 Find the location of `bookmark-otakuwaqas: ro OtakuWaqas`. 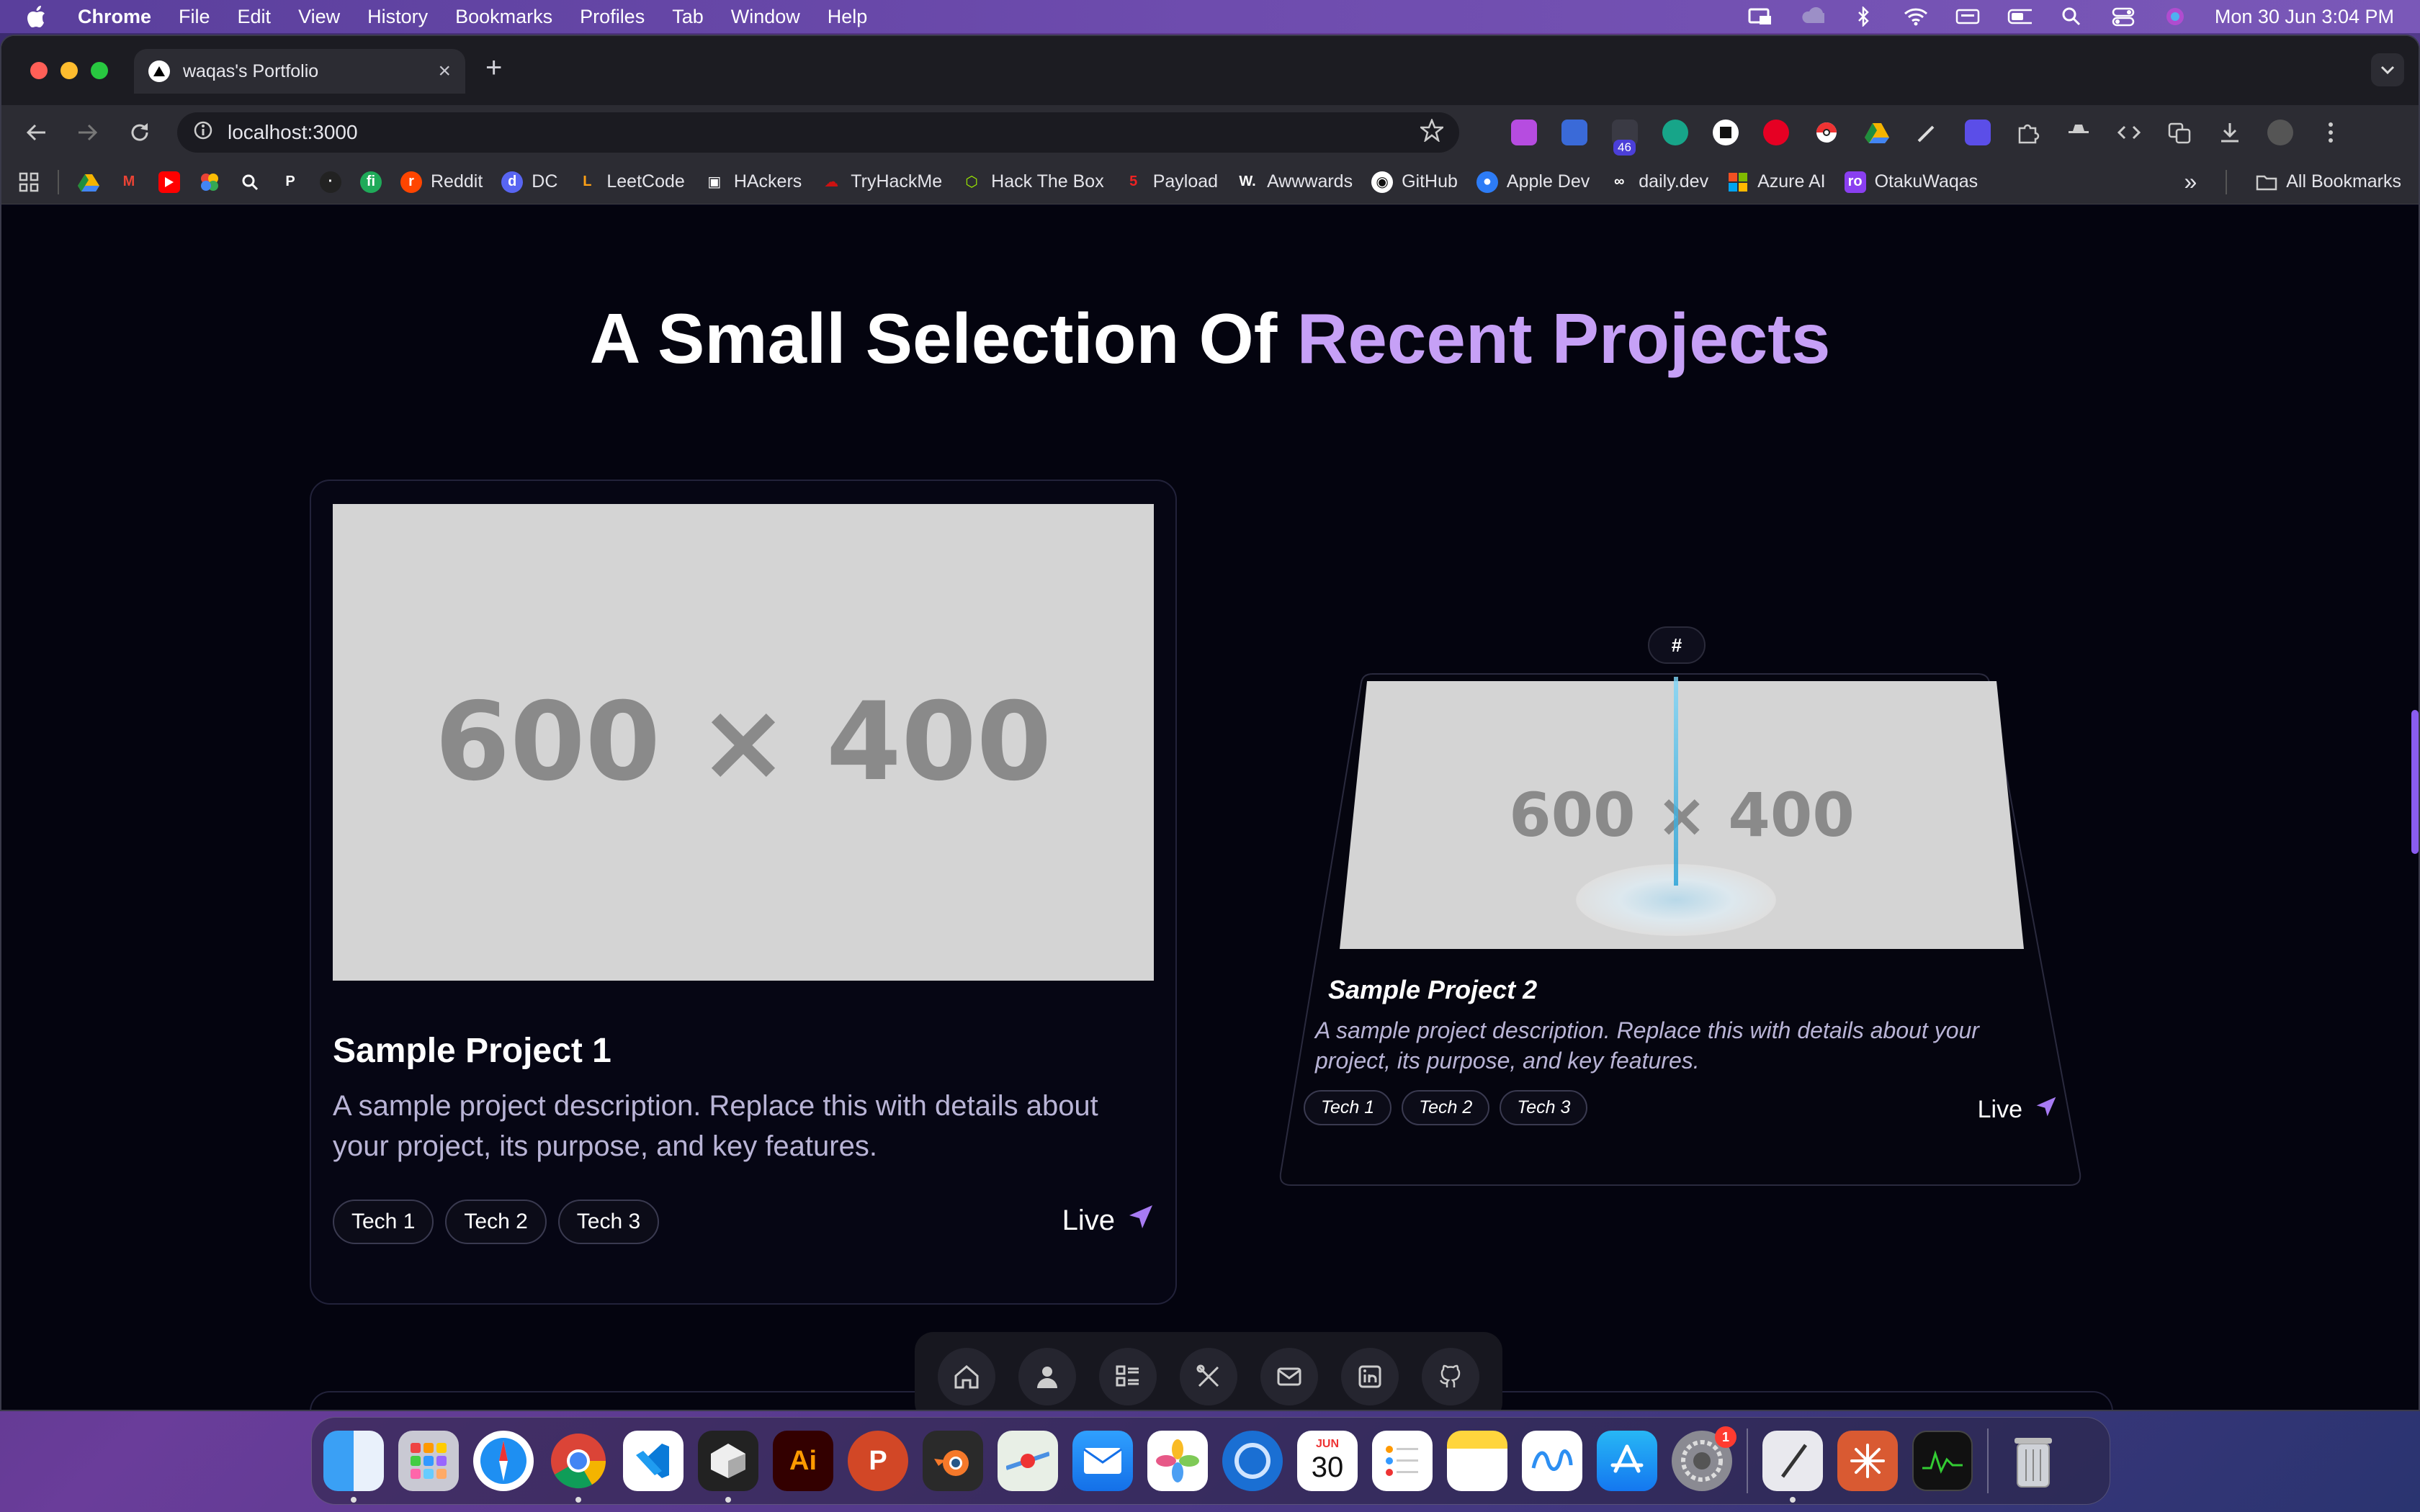

bookmark-otakuwaqas: ro OtakuWaqas is located at coordinates (1911, 182).